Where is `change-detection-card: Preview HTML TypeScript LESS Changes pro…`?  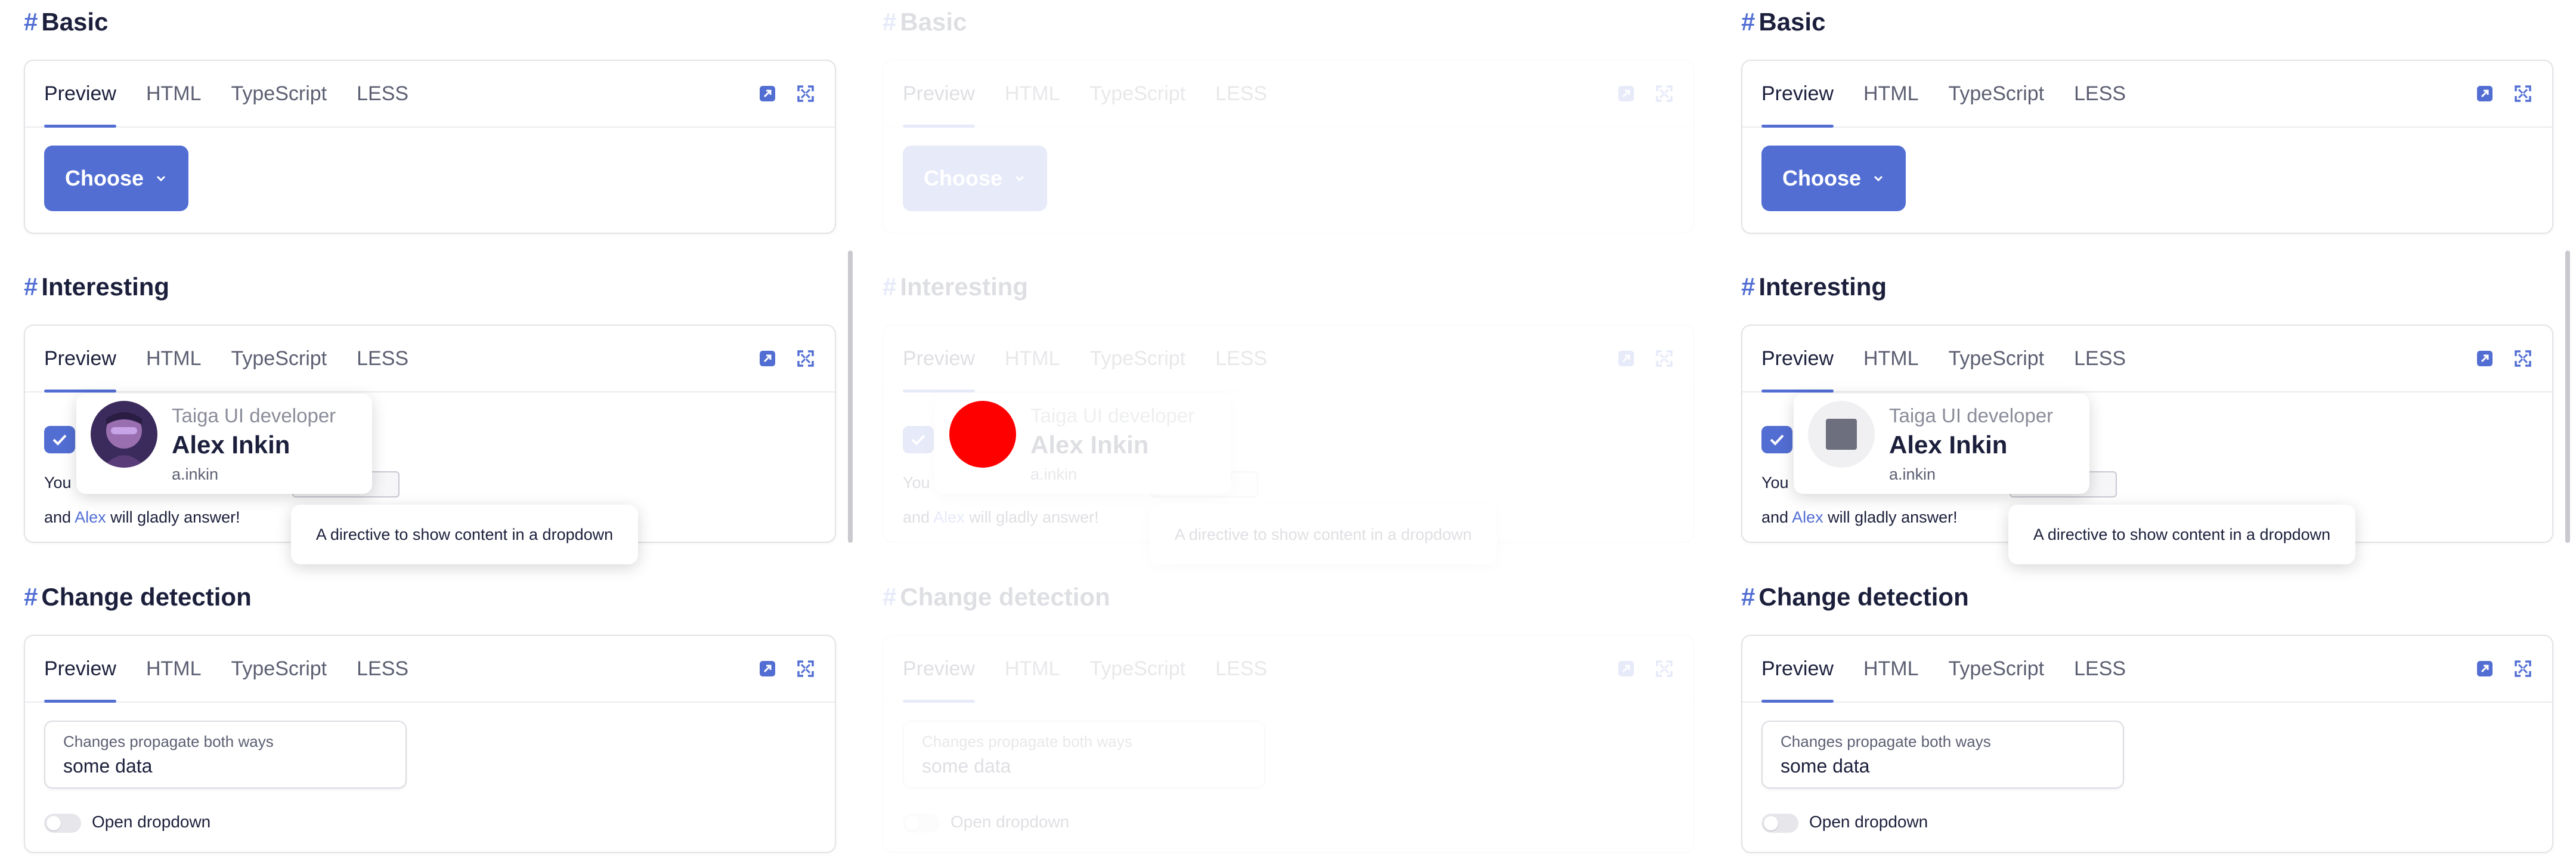
change-detection-card: Preview HTML TypeScript LESS Changes pro… is located at coordinates (430, 744).